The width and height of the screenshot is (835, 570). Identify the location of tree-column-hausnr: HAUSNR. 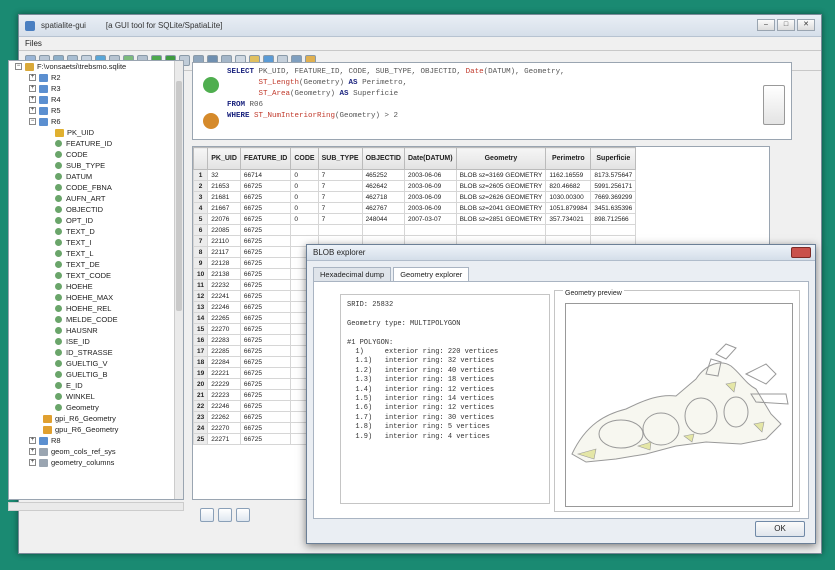
(96, 330).